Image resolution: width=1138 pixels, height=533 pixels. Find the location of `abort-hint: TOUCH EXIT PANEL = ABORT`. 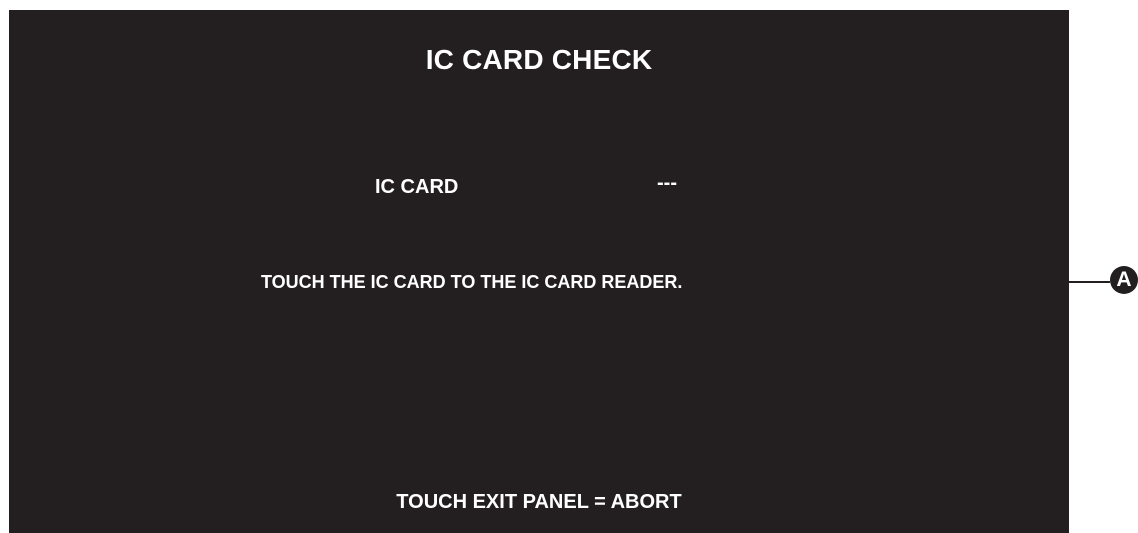

abort-hint: TOUCH EXIT PANEL = ABORT is located at coordinates (539, 502).